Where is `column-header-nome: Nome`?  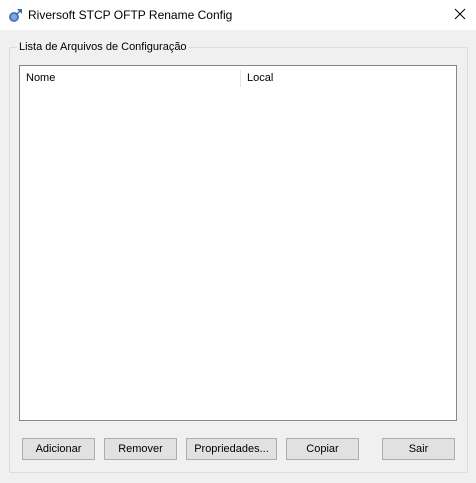
column-header-nome: Nome is located at coordinates (130, 78).